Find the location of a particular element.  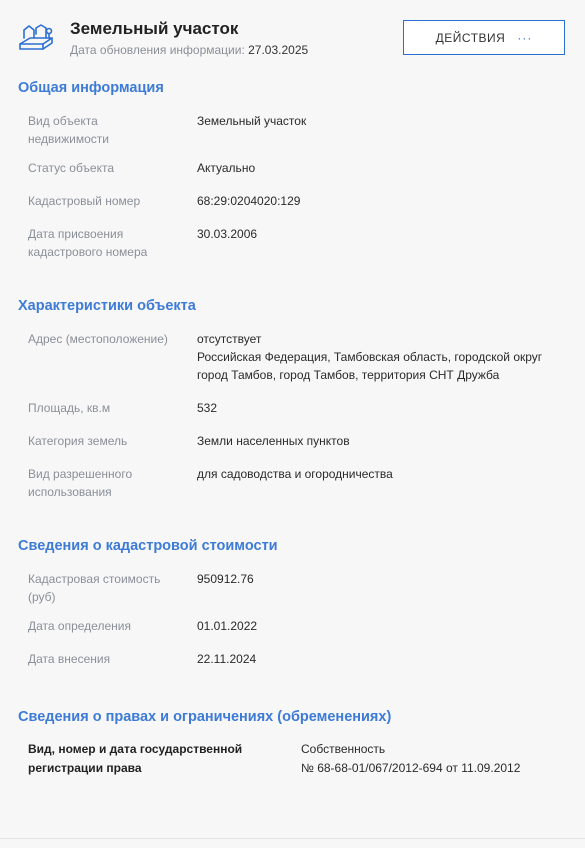

page-title: Земельный участок is located at coordinates (154, 28).